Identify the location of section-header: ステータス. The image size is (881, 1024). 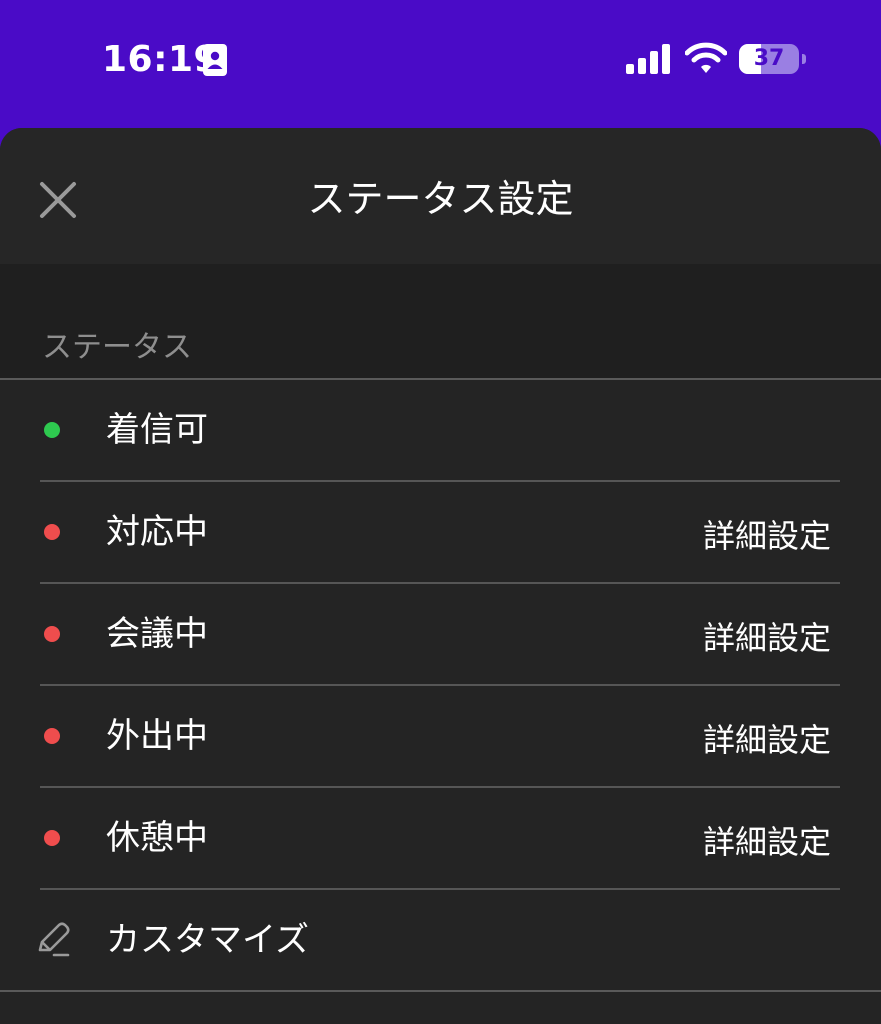
(440, 321).